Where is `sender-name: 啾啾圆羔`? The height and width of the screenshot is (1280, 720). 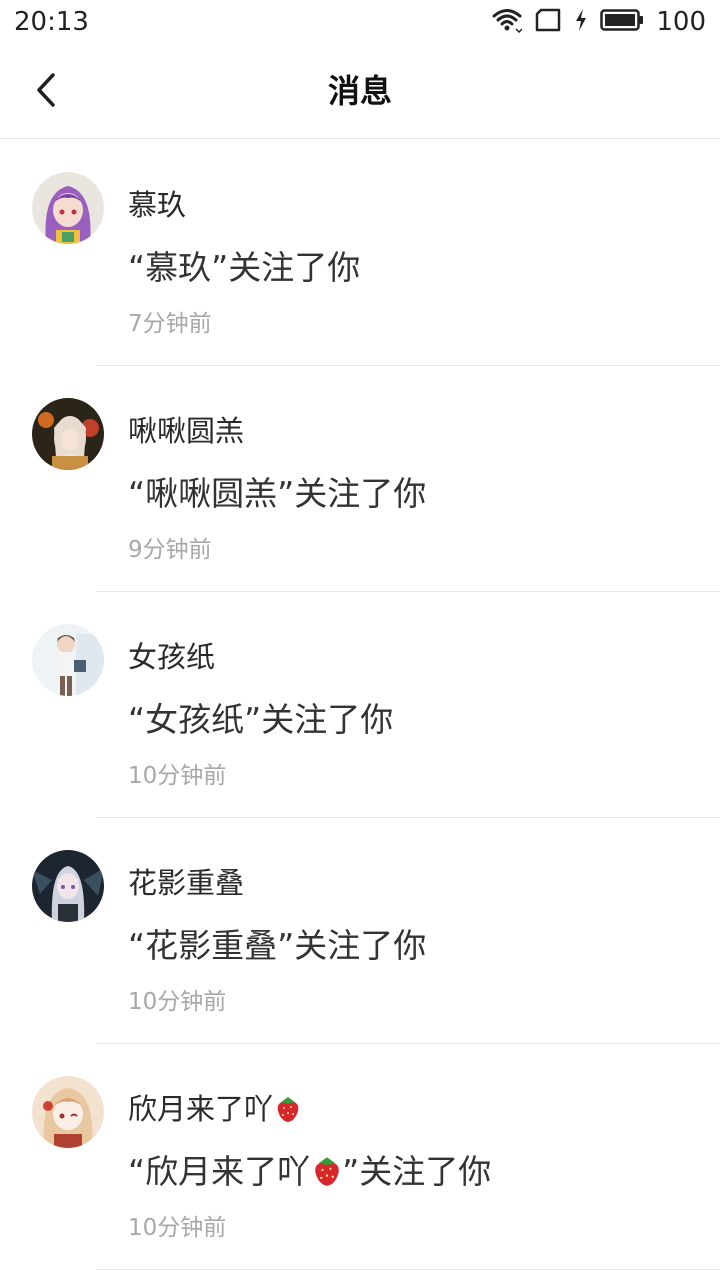 sender-name: 啾啾圆羔 is located at coordinates (186, 431).